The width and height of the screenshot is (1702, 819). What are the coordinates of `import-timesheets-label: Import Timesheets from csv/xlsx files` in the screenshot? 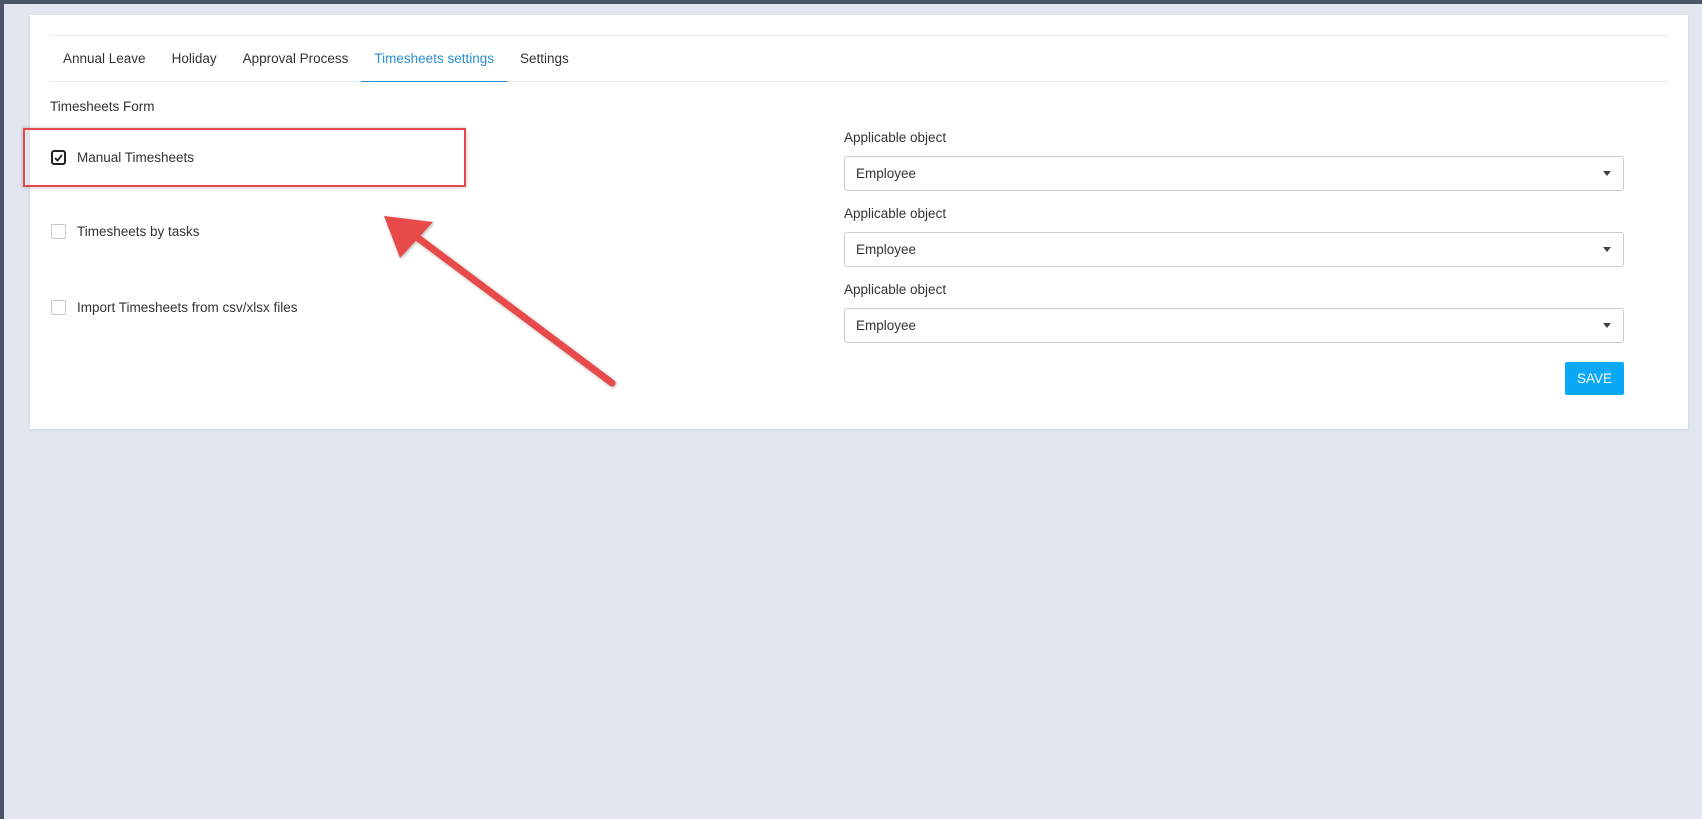 It's located at (187, 307).